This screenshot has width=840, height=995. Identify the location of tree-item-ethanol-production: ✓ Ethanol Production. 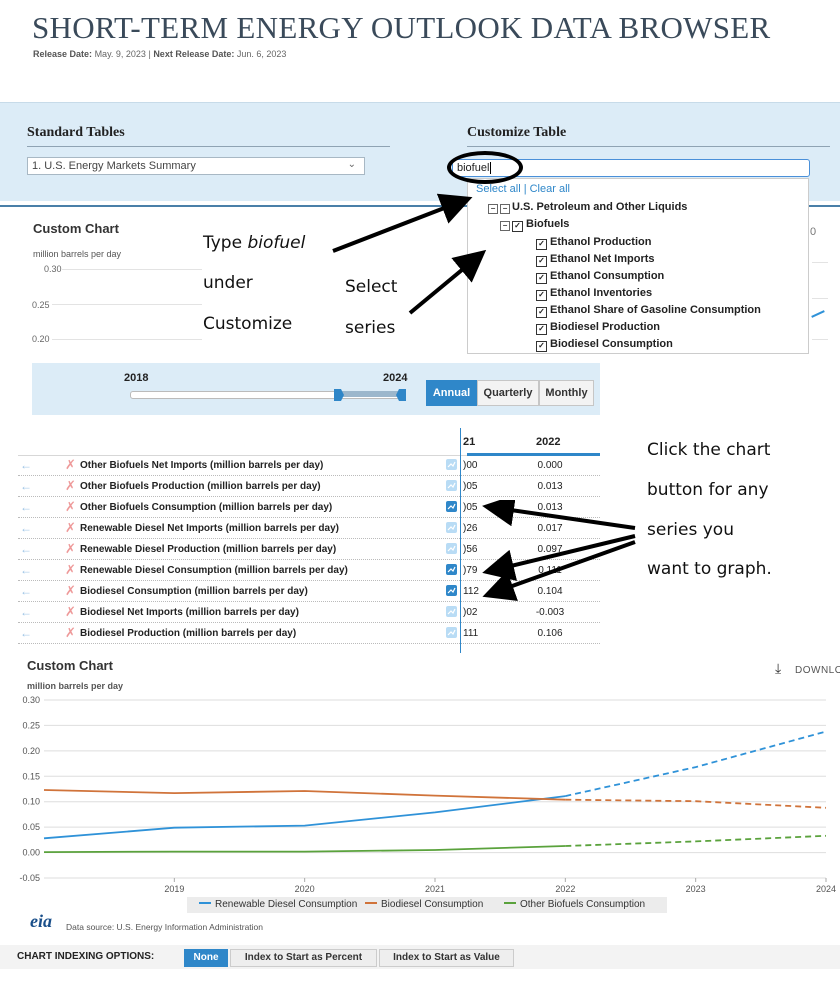
(593, 243).